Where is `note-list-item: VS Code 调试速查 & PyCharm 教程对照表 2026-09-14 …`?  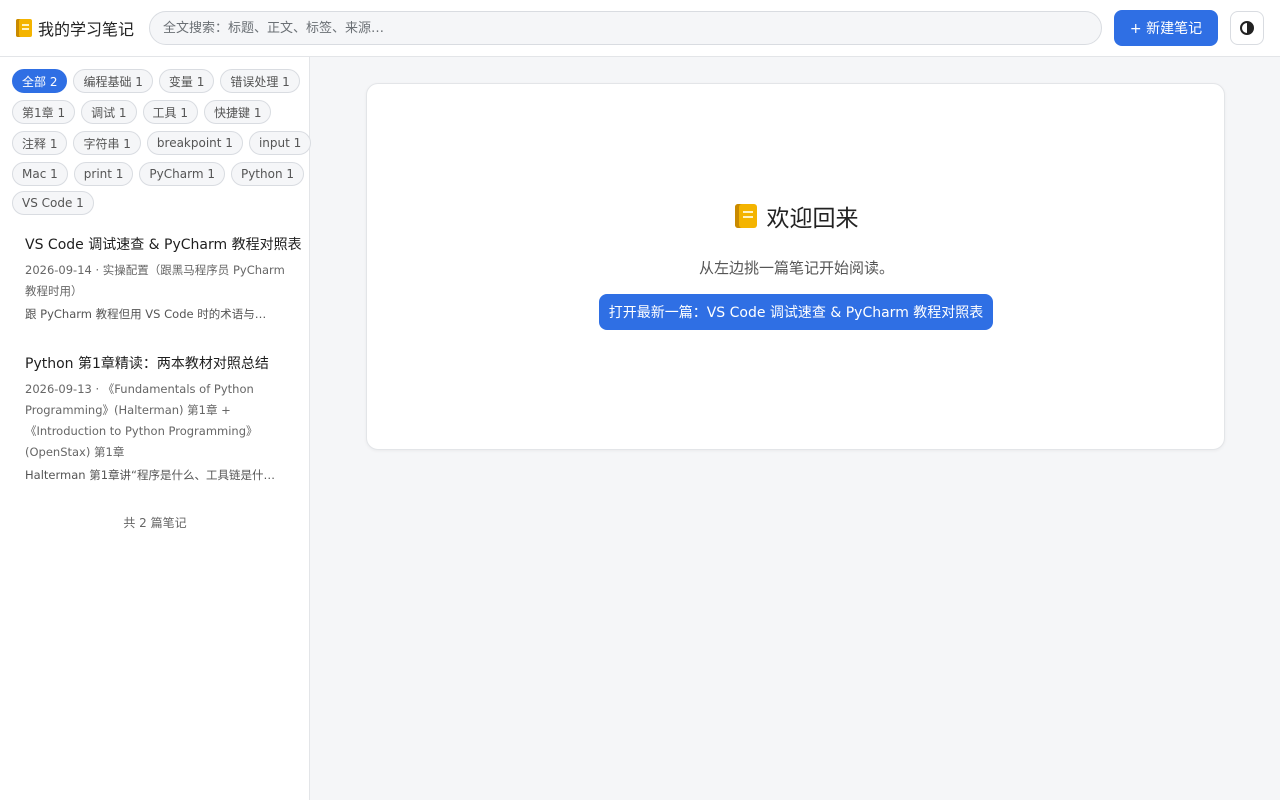
note-list-item: VS Code 调试速查 & PyCharm 教程对照表 2026-09-14 … is located at coordinates (163, 279).